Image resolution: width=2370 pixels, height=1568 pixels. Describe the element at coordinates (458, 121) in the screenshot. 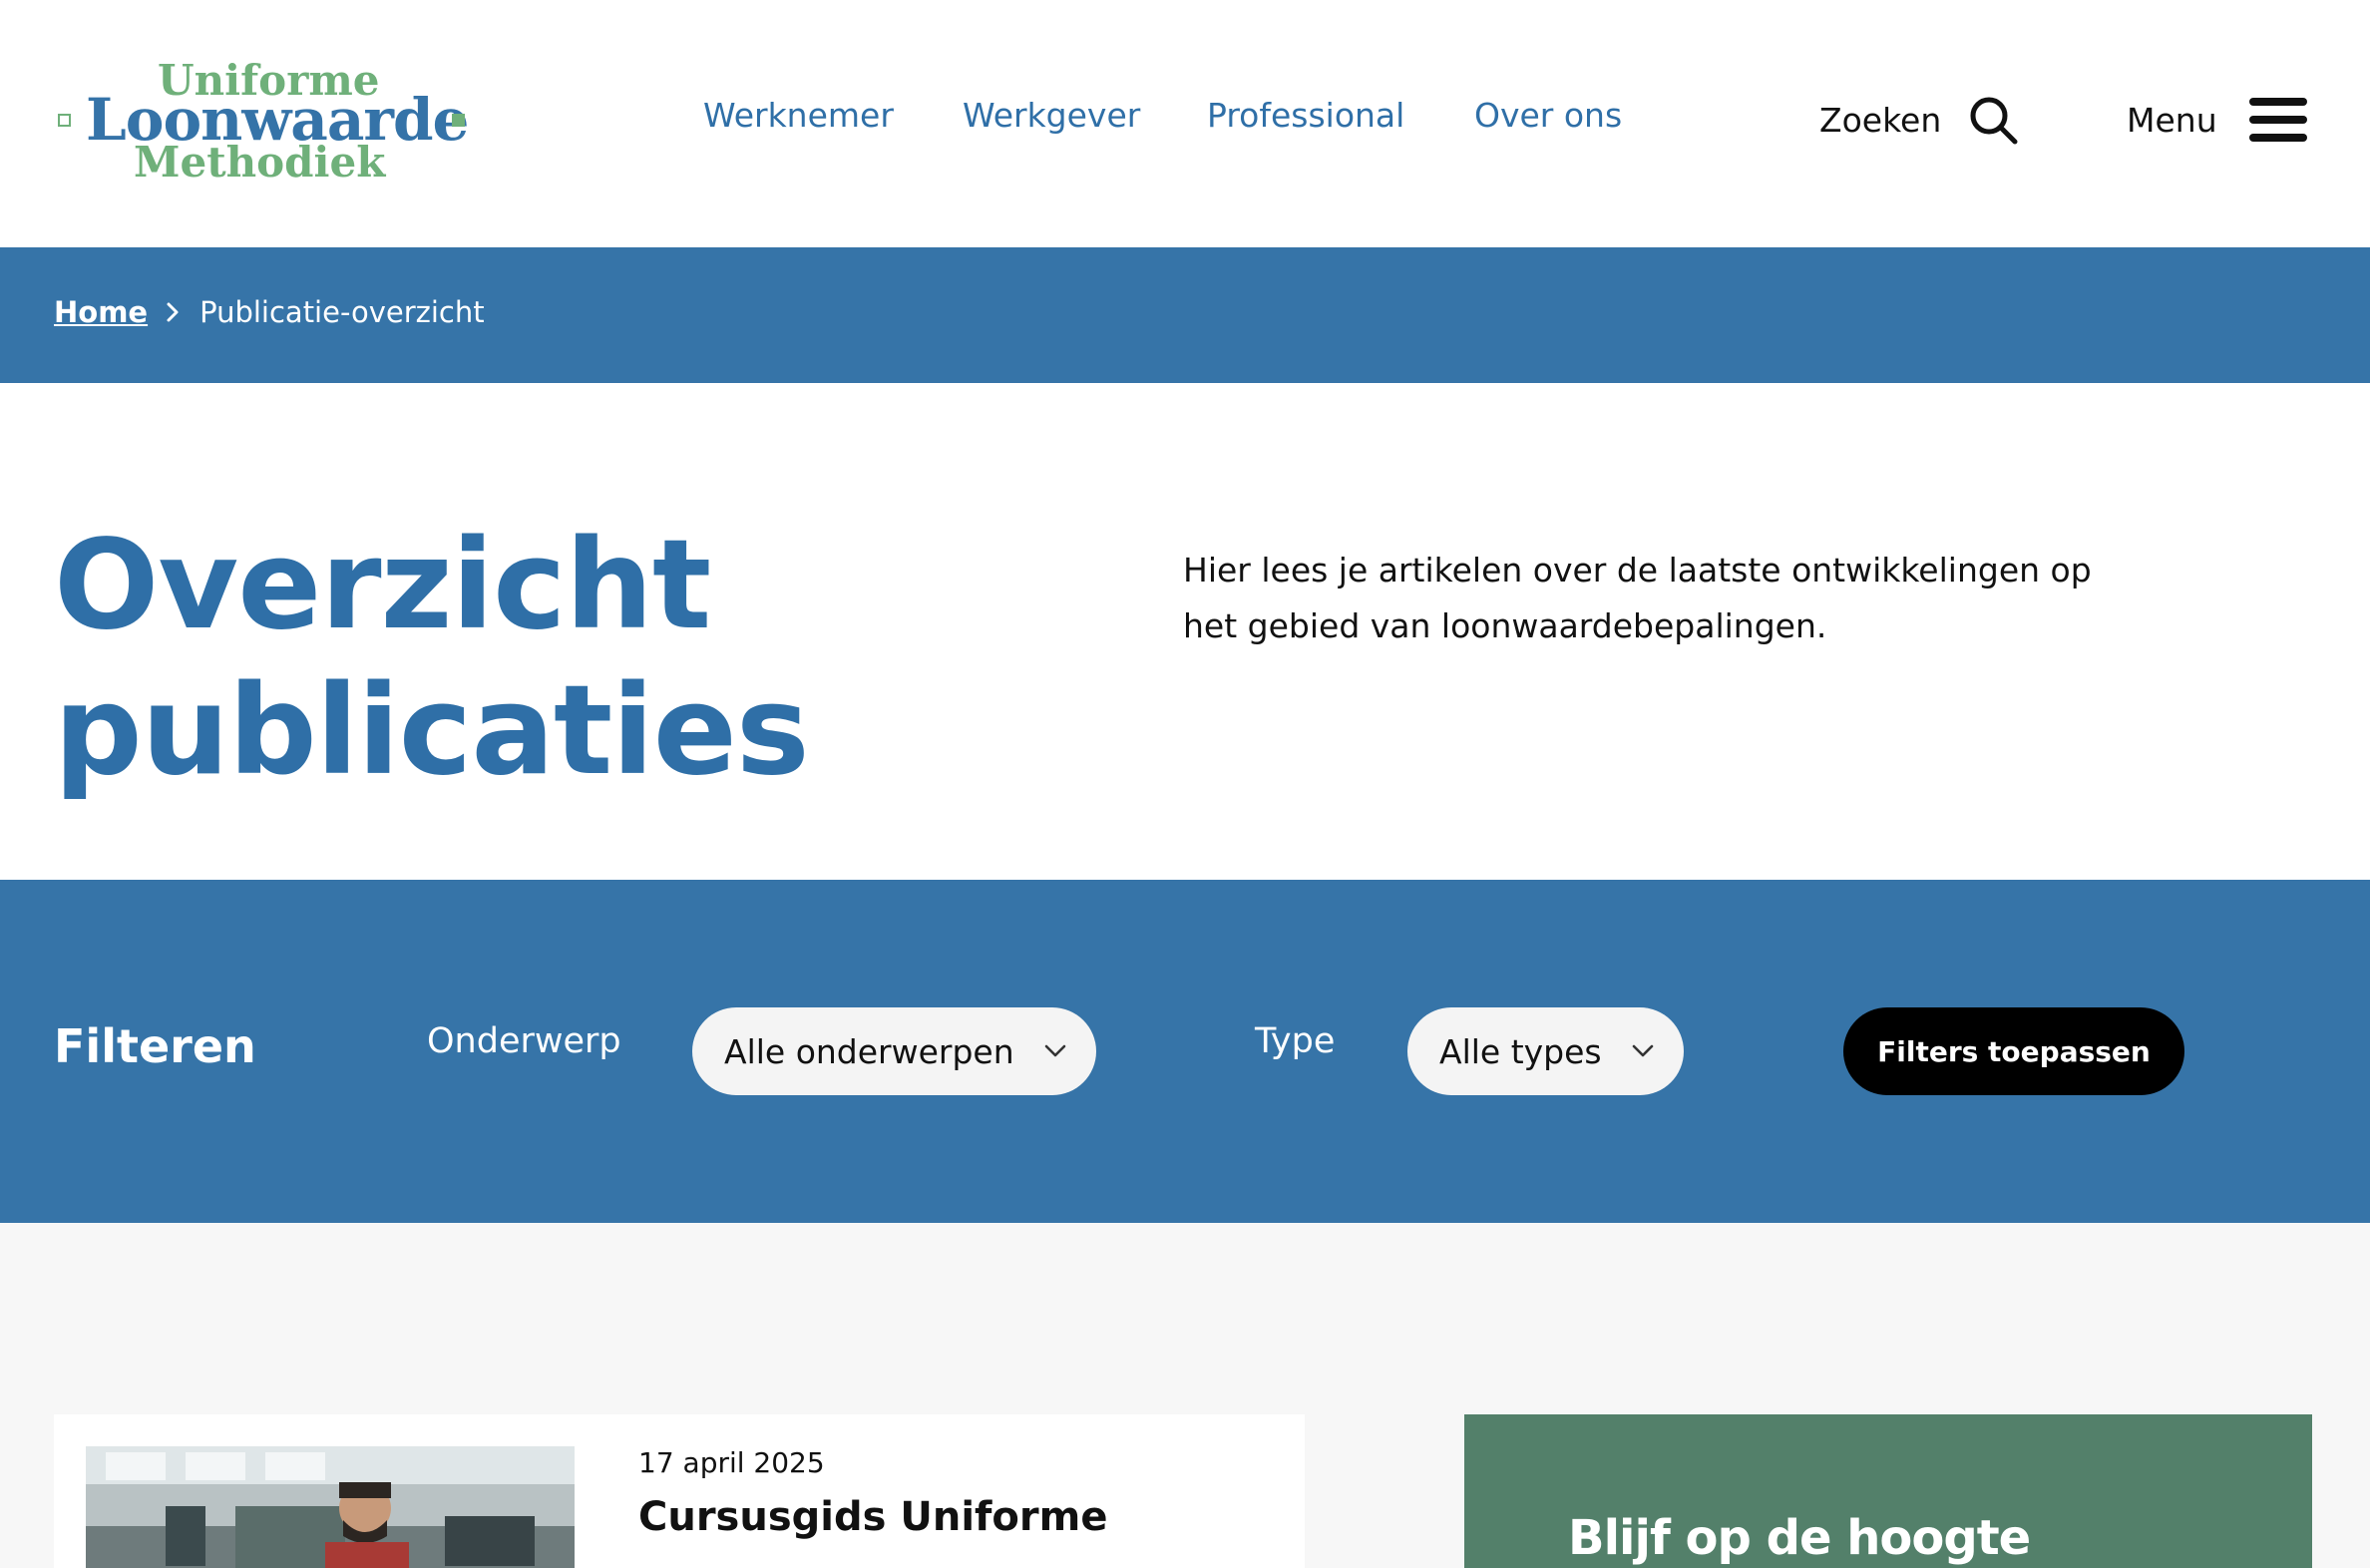

I see `logo-square-filled` at that location.